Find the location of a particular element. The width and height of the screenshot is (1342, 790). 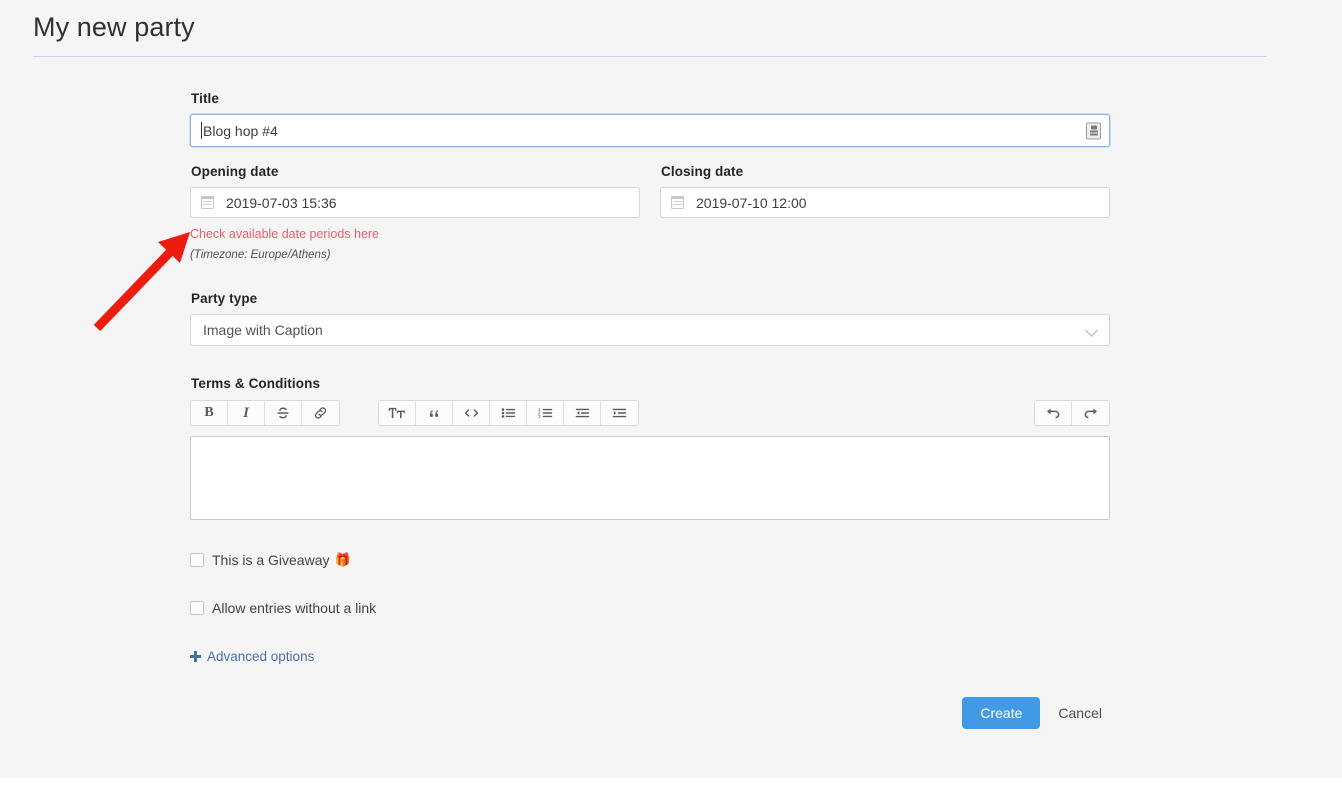

link-icon is located at coordinates (320, 413).